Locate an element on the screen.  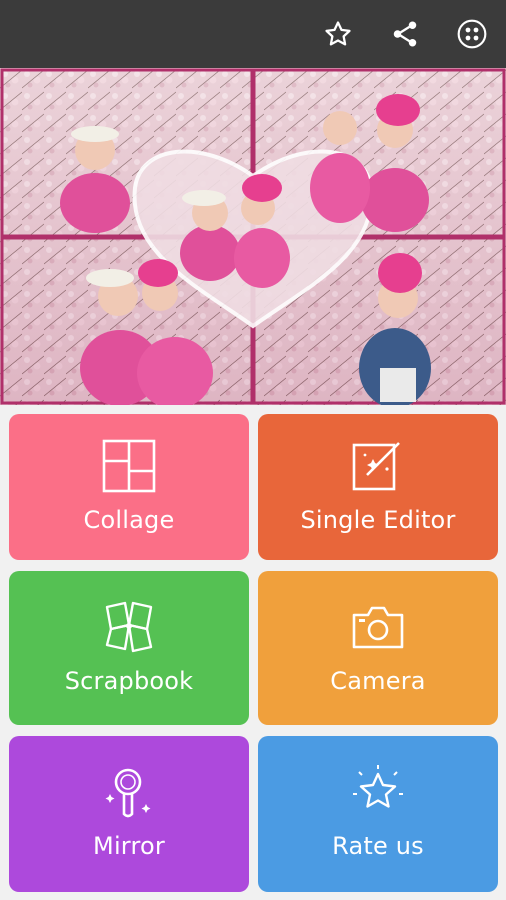
share-button is located at coordinates (405, 34).